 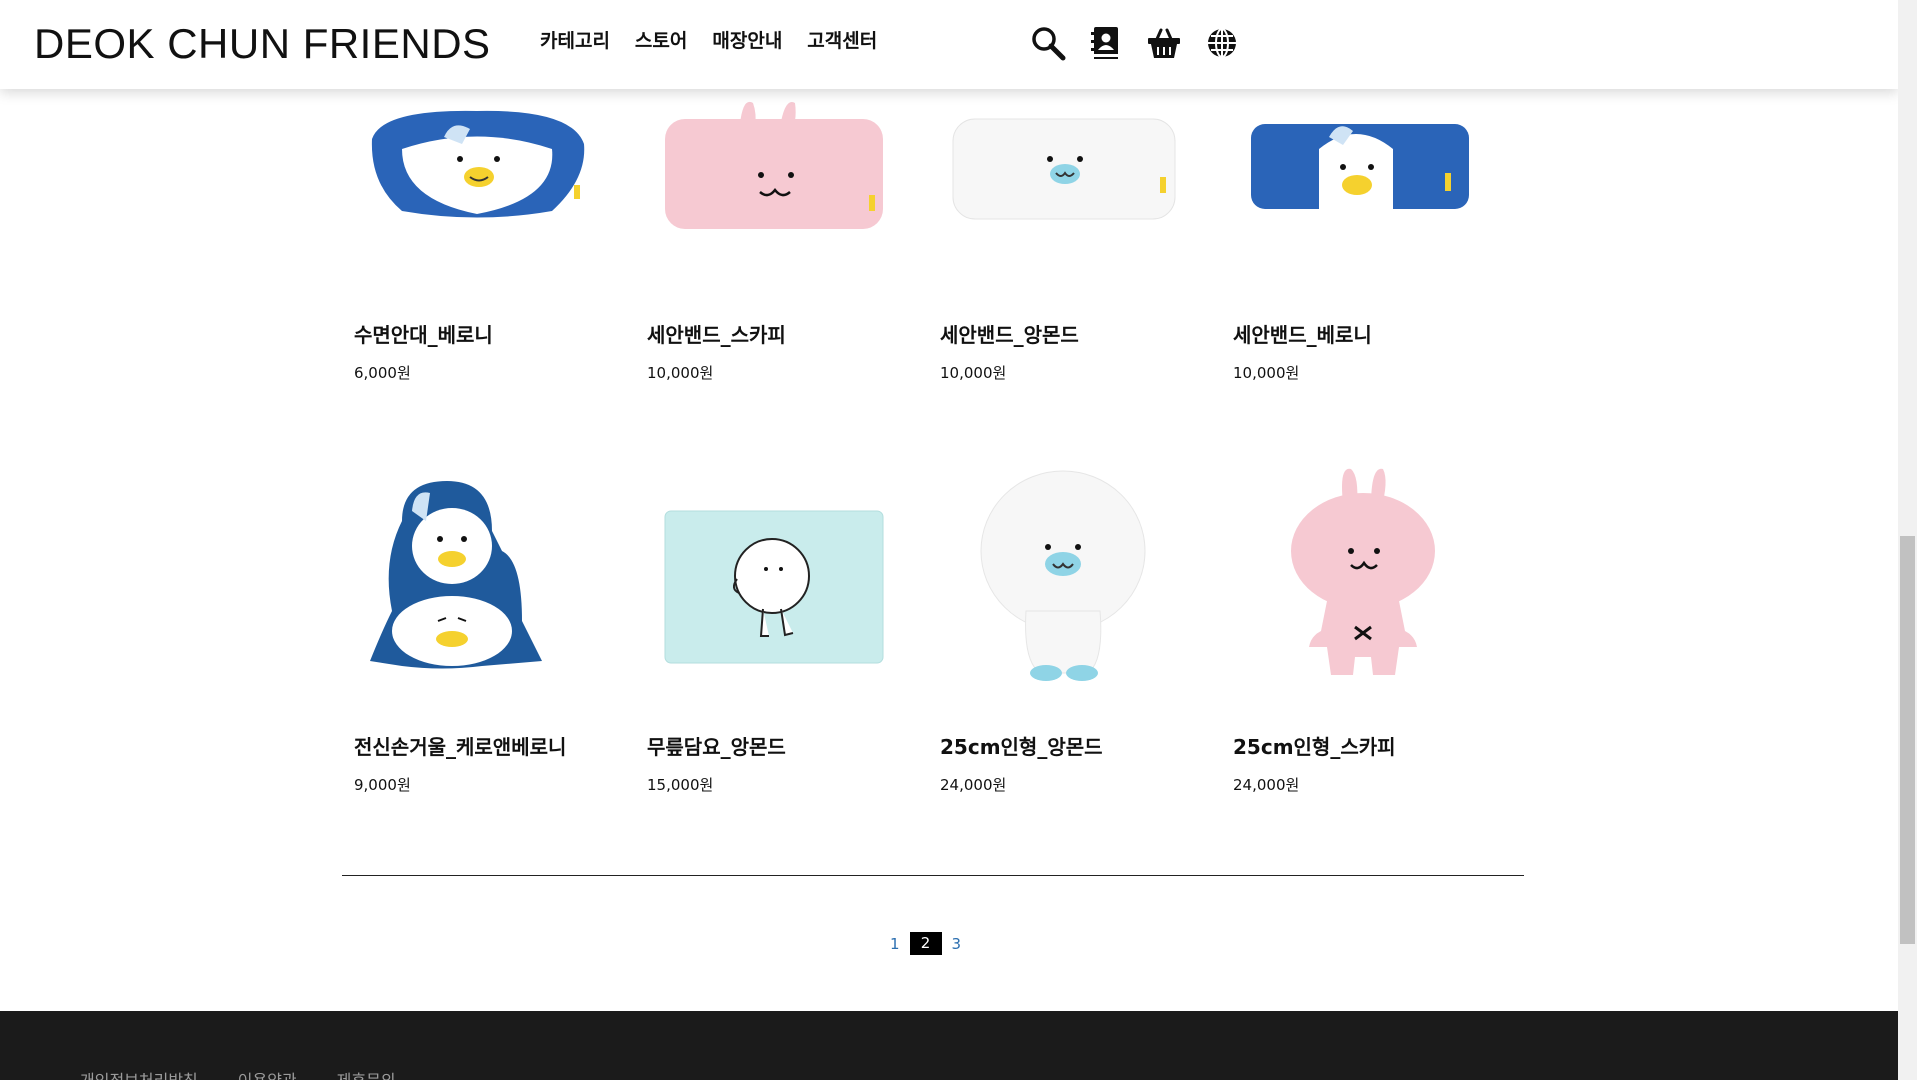 What do you see at coordinates (382, 785) in the screenshot?
I see `product-price: 9,000원` at bounding box center [382, 785].